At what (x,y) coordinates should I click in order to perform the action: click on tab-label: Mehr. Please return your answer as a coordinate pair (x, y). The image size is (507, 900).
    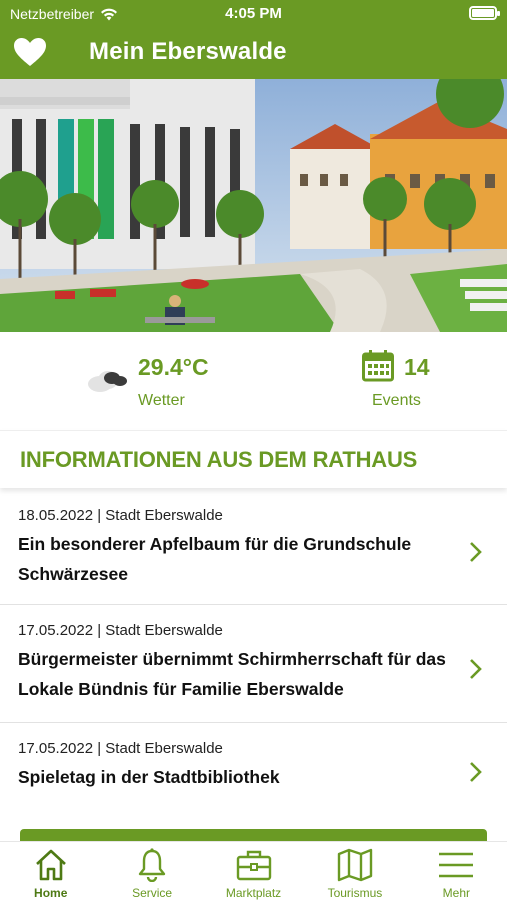
    Looking at the image, I should click on (456, 893).